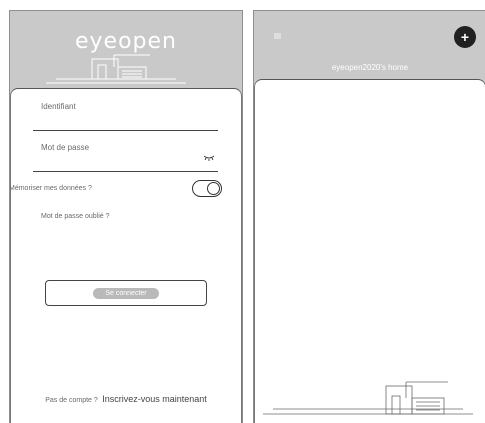 This screenshot has height=423, width=485. I want to click on no-account-text: Pas de compte ?, so click(71, 400).